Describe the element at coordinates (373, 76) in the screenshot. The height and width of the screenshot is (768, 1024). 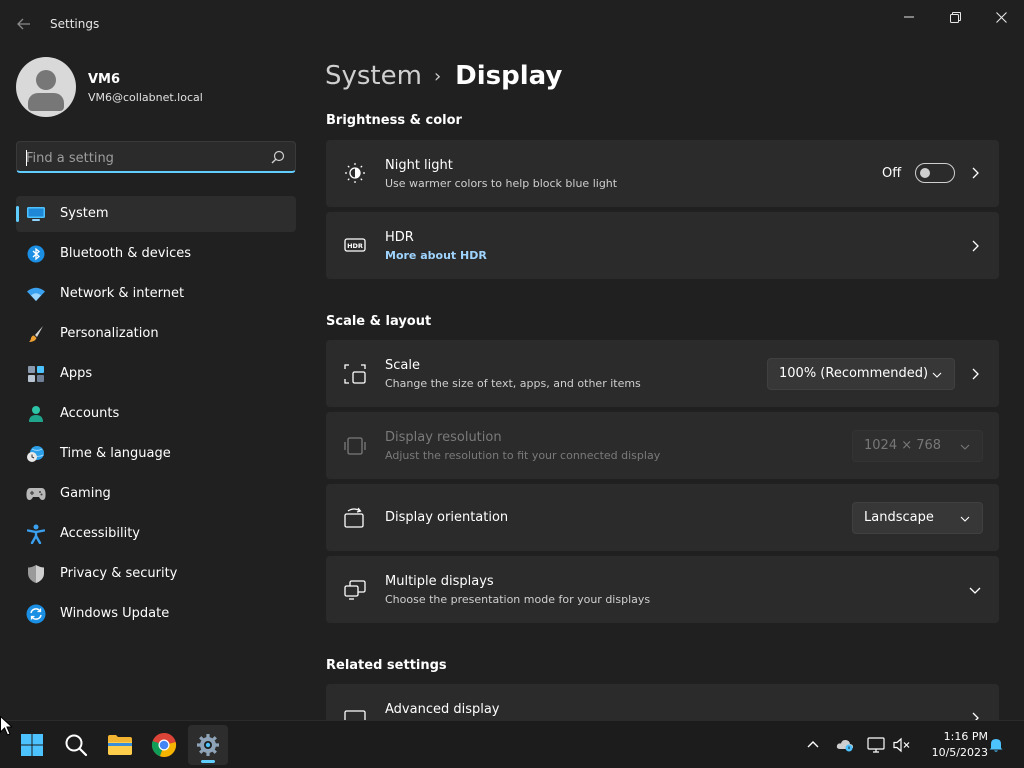
I see `breadcrumb-parent: System` at that location.